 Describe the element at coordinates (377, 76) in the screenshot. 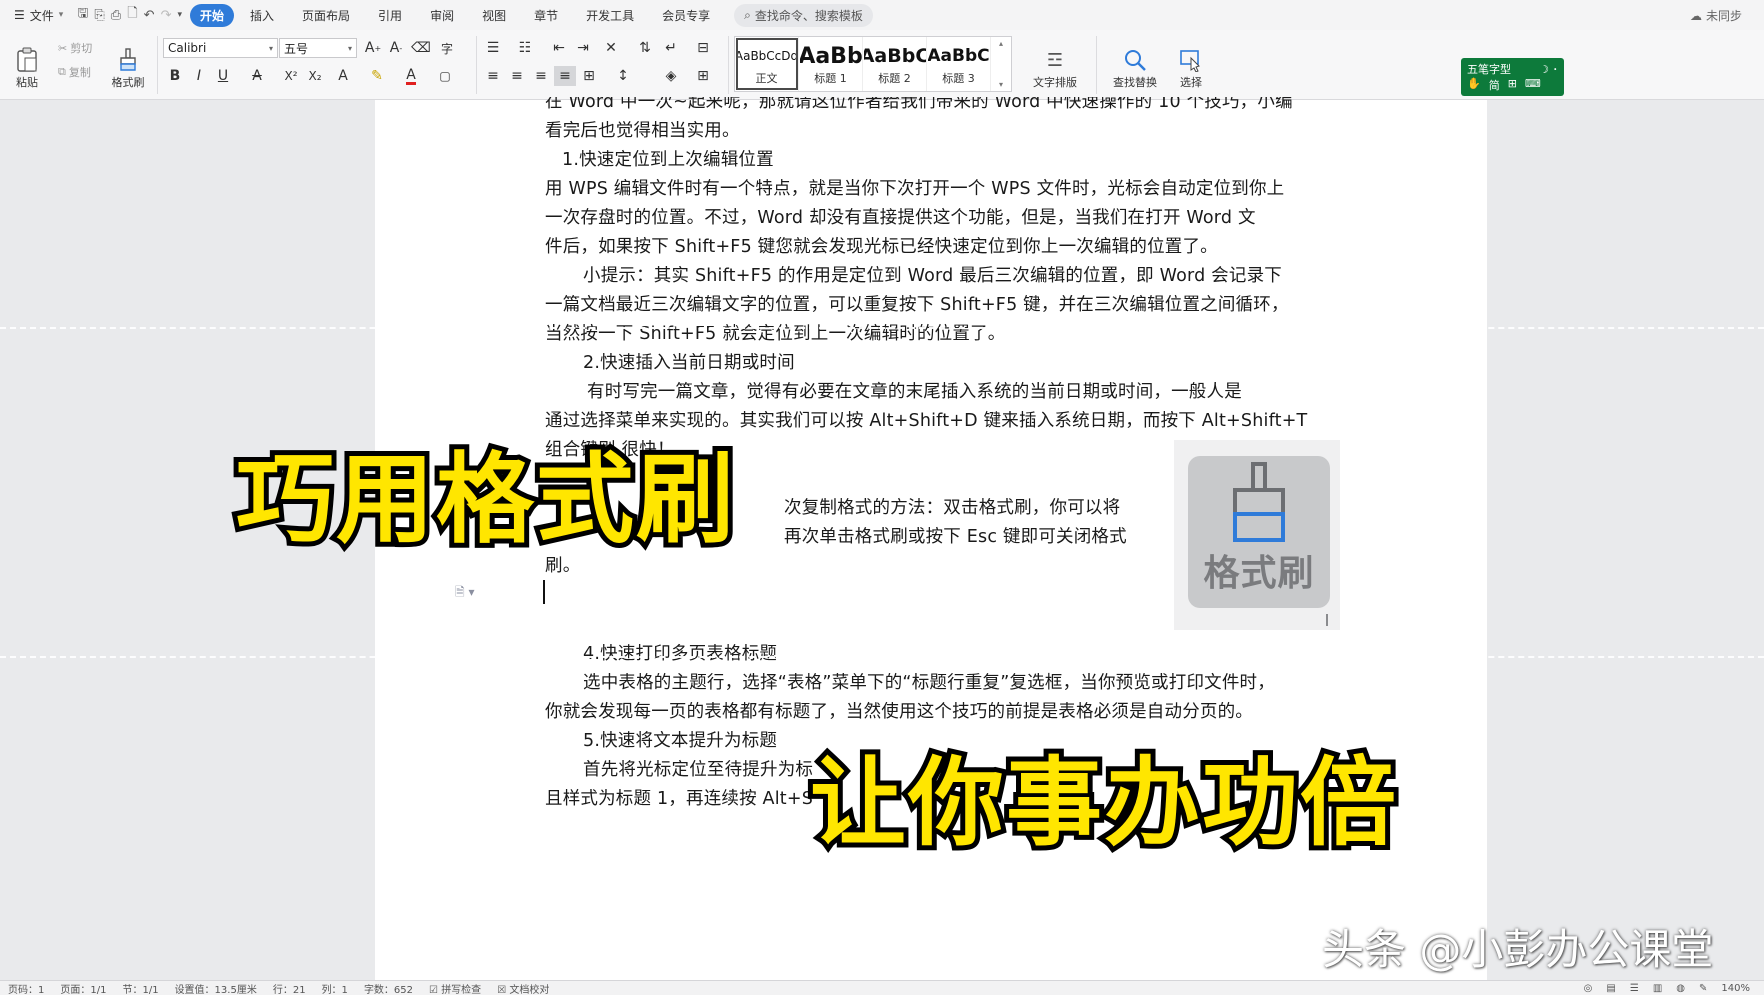

I see `highlight-icon: ✎` at that location.